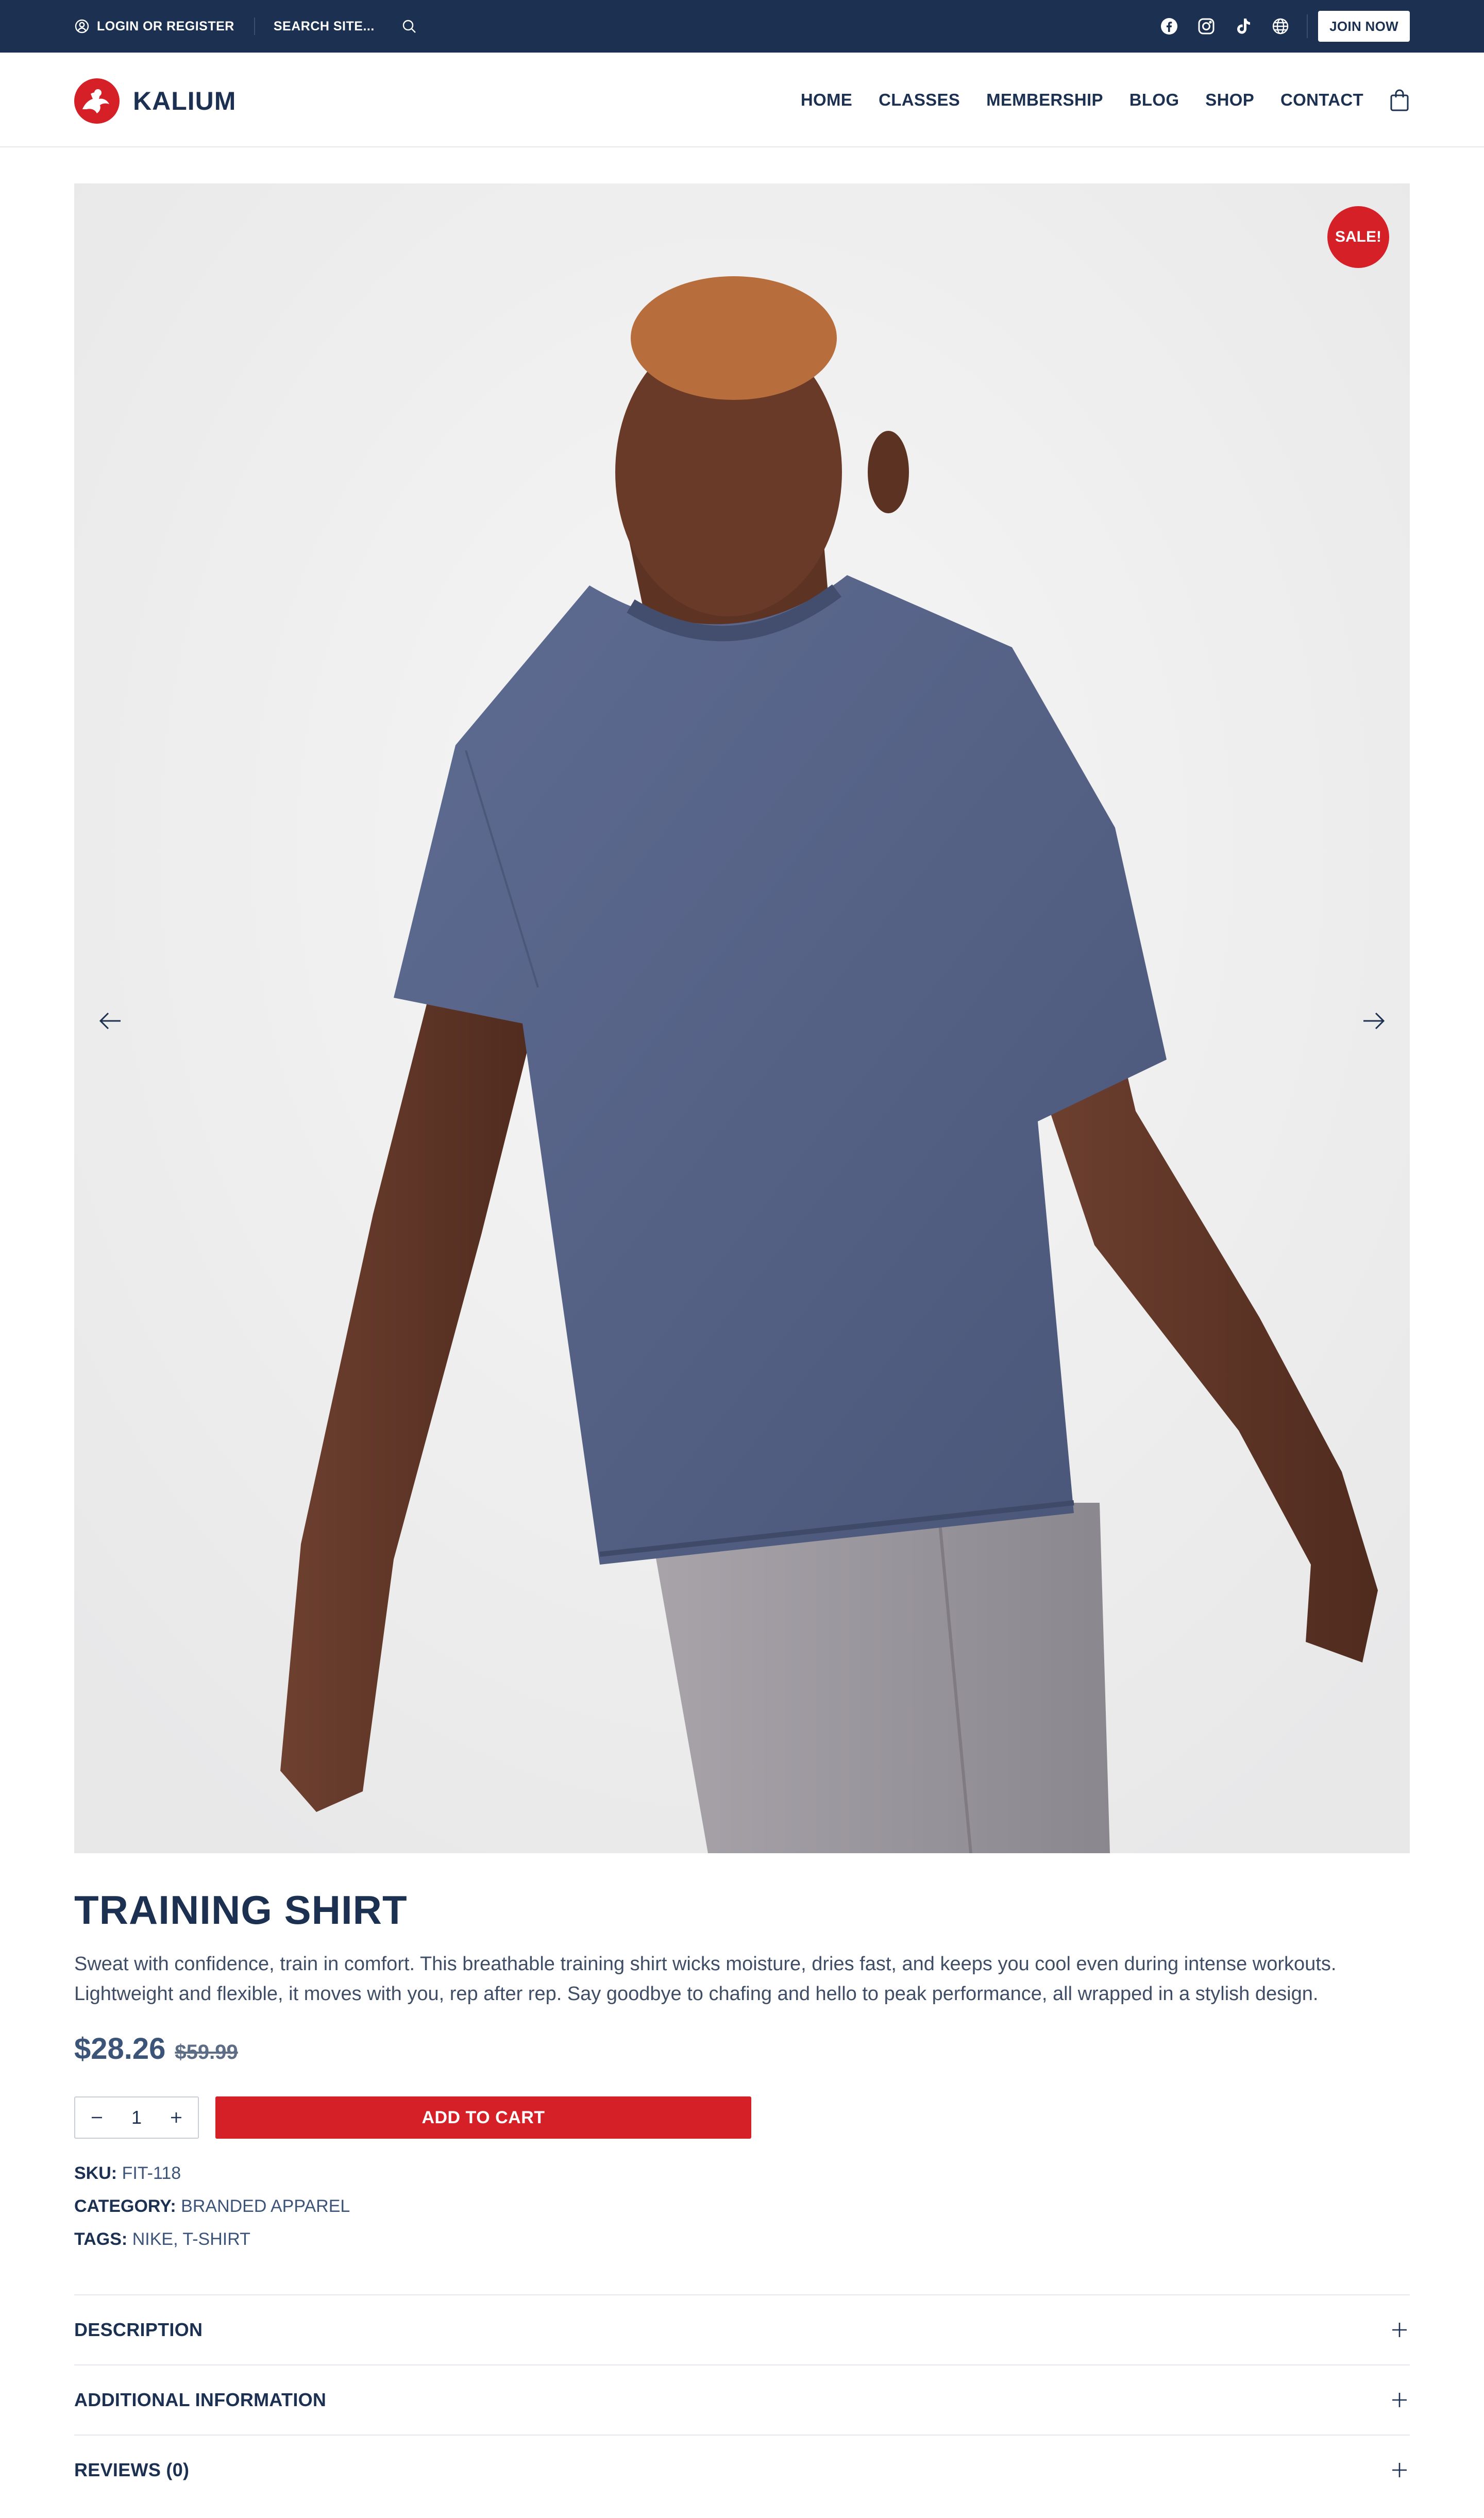 This screenshot has width=1484, height=2518. I want to click on tag-link: T-SHIRT, so click(216, 2239).